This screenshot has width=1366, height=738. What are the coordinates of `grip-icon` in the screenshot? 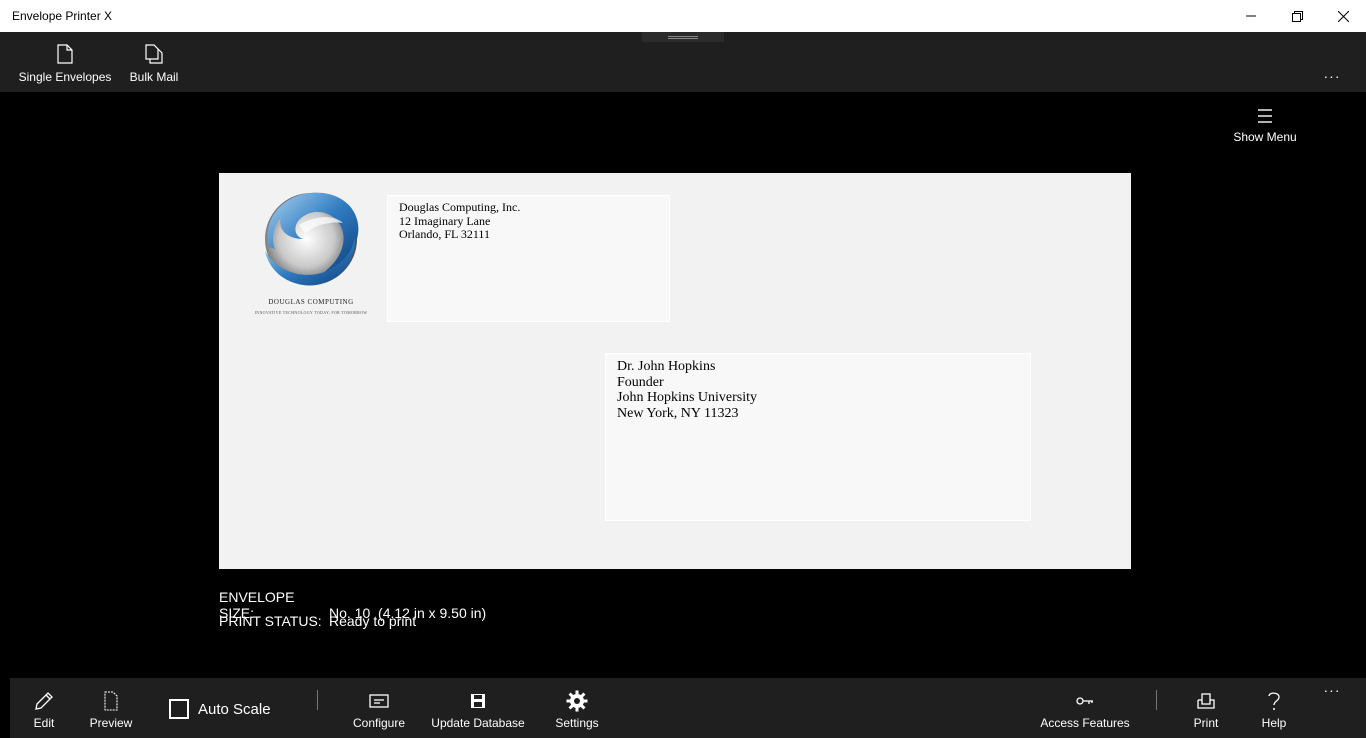 It's located at (683, 37).